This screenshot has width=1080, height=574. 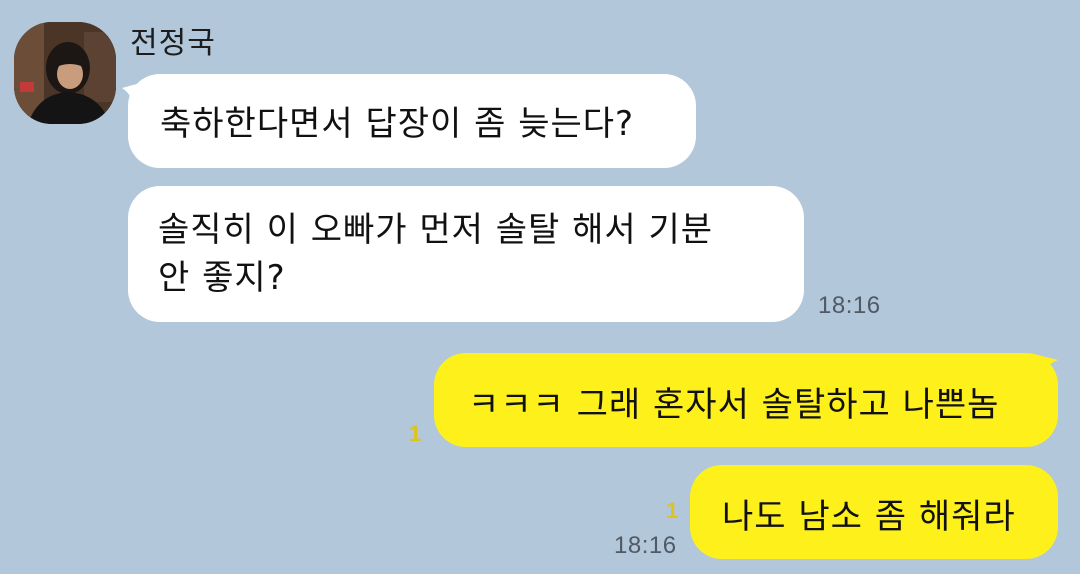 What do you see at coordinates (466, 254) in the screenshot?
I see `incoming-message-bubble: 솔직히 이 오빠가 먼저 솔탈 해서 기분 안 좋지?` at bounding box center [466, 254].